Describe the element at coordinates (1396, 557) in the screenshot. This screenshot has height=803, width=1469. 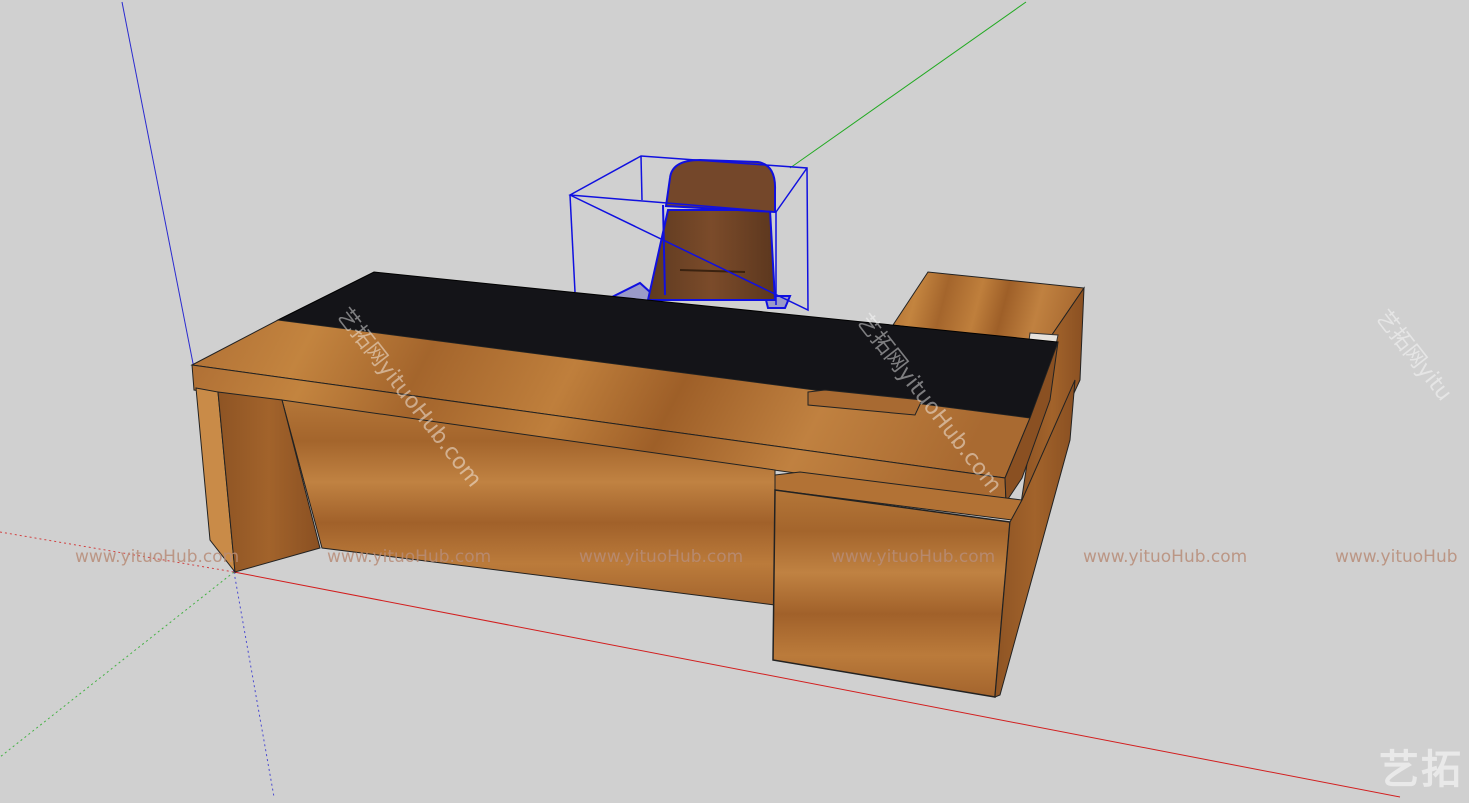
I see `watermark-text: www.yituoHub` at that location.